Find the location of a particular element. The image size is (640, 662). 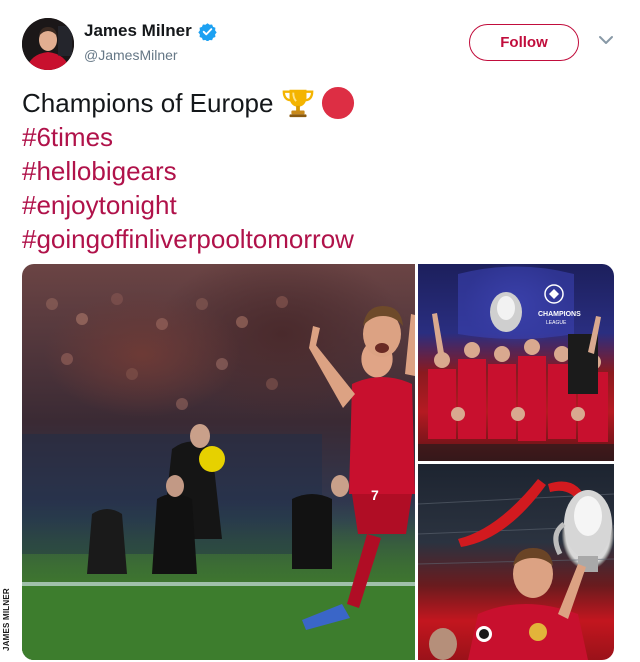

hashtag-link: #enjoytonight is located at coordinates (99, 205).